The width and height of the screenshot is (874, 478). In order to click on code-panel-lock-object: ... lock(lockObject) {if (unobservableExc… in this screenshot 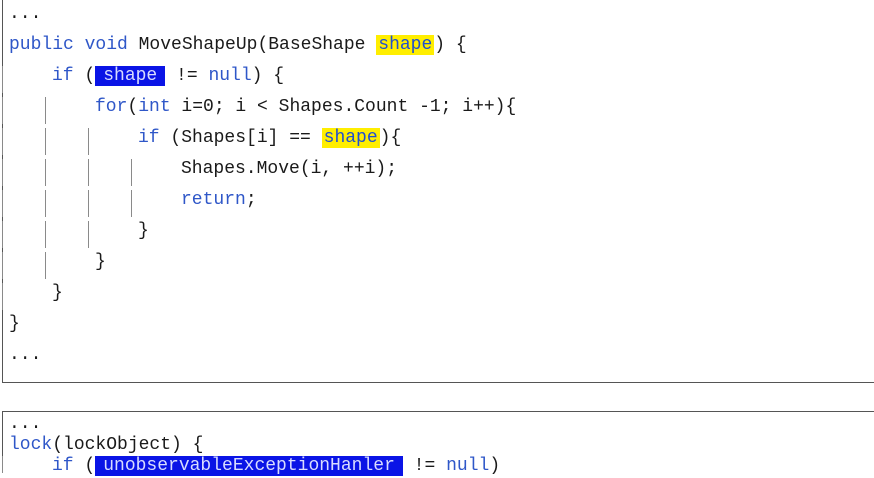, I will do `click(438, 443)`.